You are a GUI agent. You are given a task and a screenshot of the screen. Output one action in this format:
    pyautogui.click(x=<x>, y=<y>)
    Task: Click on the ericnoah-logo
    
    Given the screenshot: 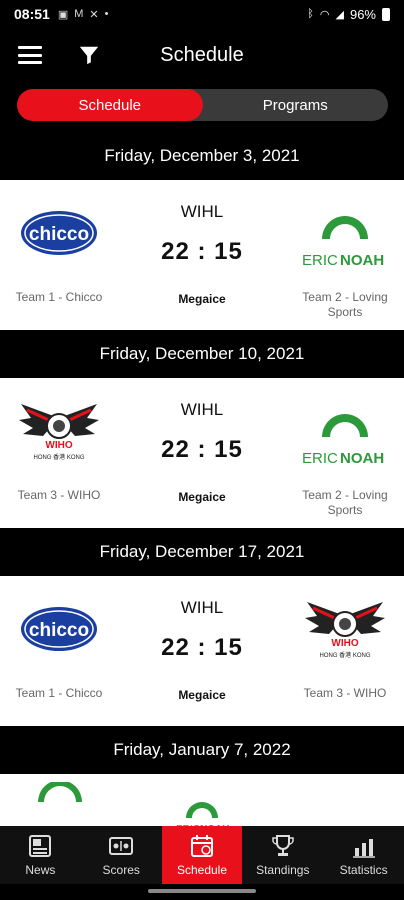 What is the action you would take?
    pyautogui.click(x=60, y=792)
    